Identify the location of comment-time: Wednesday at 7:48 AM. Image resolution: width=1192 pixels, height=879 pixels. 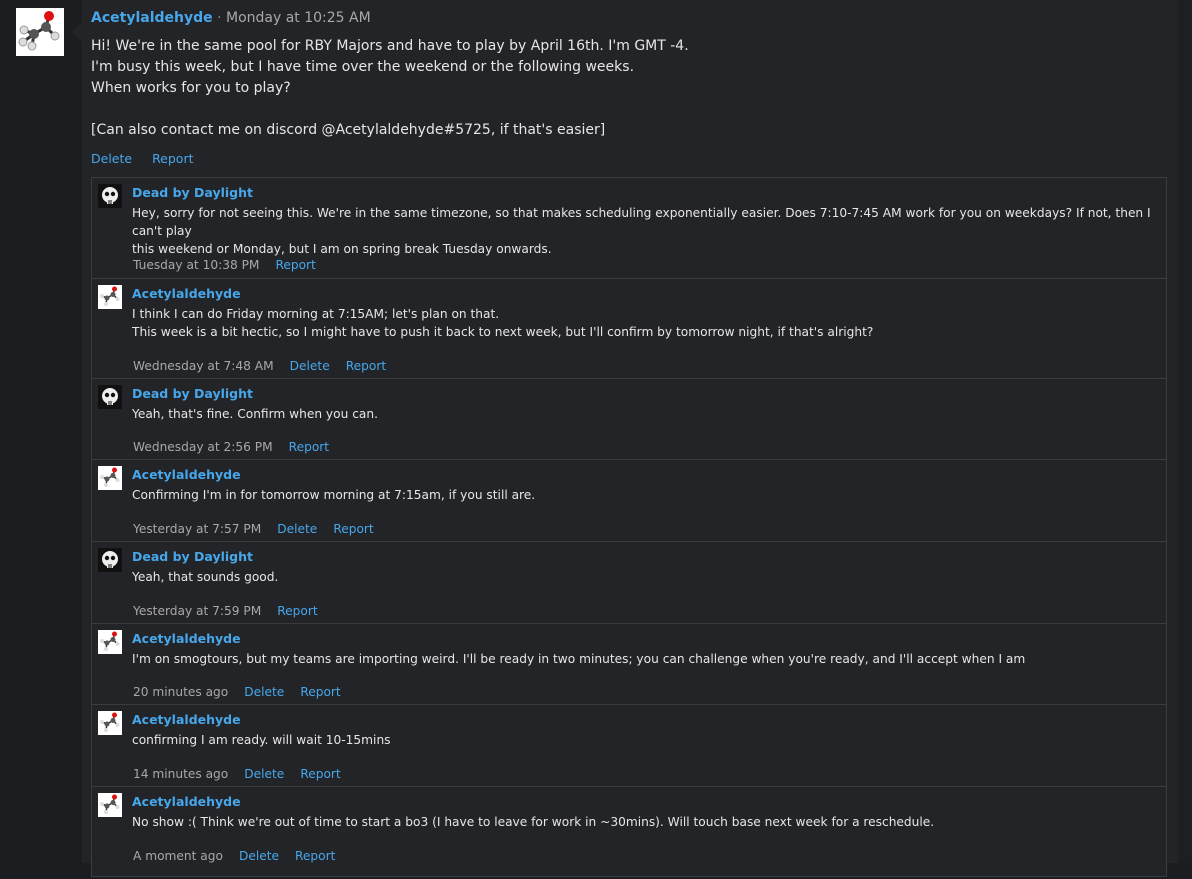
(203, 366).